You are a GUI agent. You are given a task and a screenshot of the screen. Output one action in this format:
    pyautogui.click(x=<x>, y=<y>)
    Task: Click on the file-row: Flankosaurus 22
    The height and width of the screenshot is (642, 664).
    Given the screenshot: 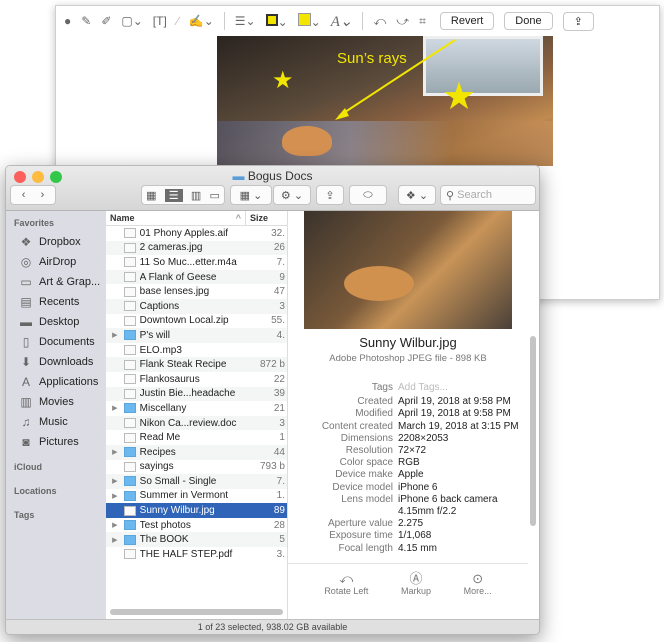 What is the action you would take?
    pyautogui.click(x=196, y=379)
    